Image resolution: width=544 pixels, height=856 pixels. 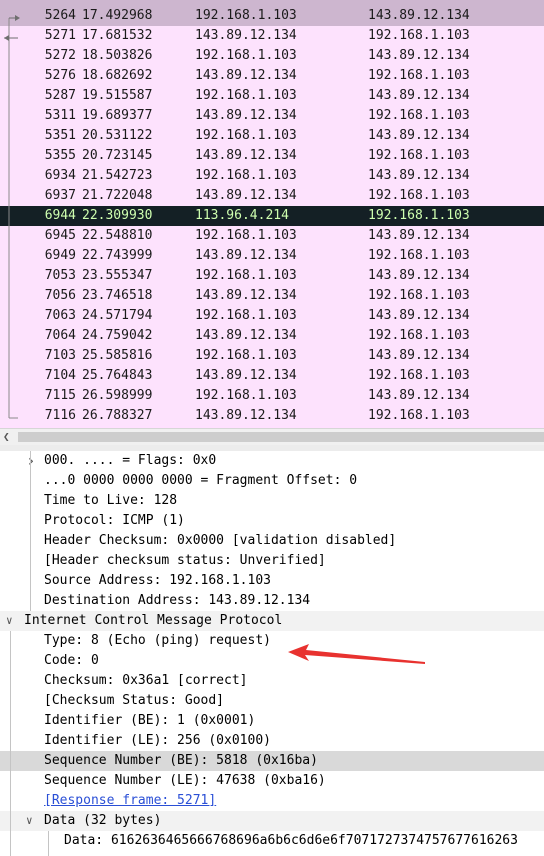 I want to click on detail-row: Sequence Number (BE): 5818 (0x16ba), so click(x=272, y=761).